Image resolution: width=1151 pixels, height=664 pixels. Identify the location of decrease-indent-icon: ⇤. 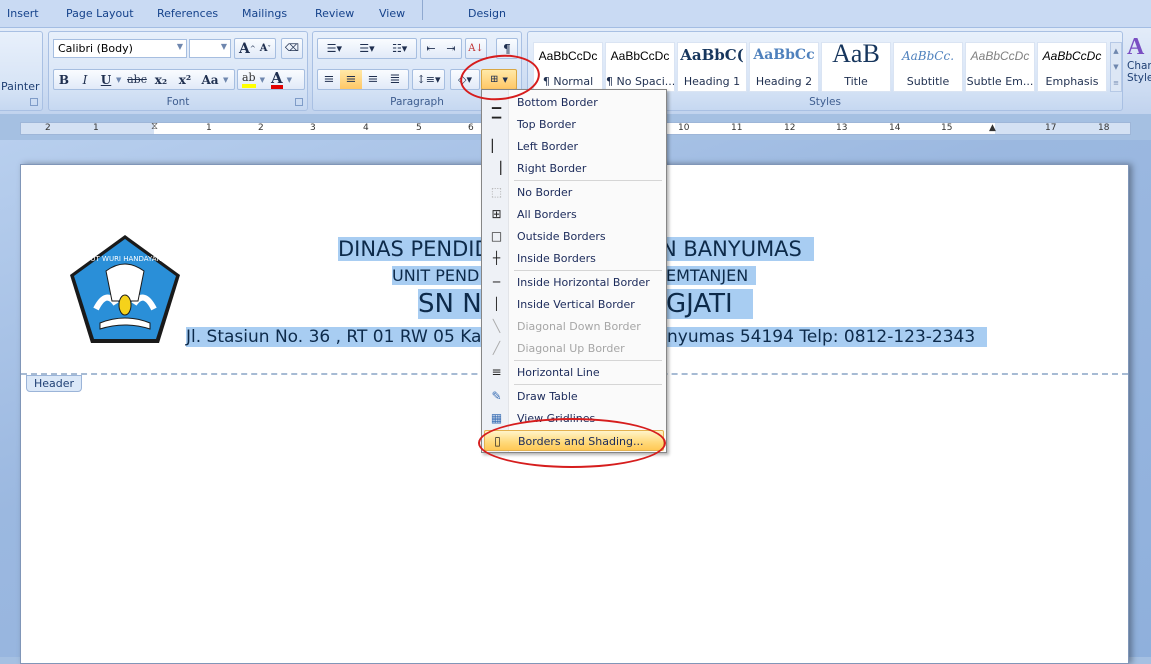
(430, 48).